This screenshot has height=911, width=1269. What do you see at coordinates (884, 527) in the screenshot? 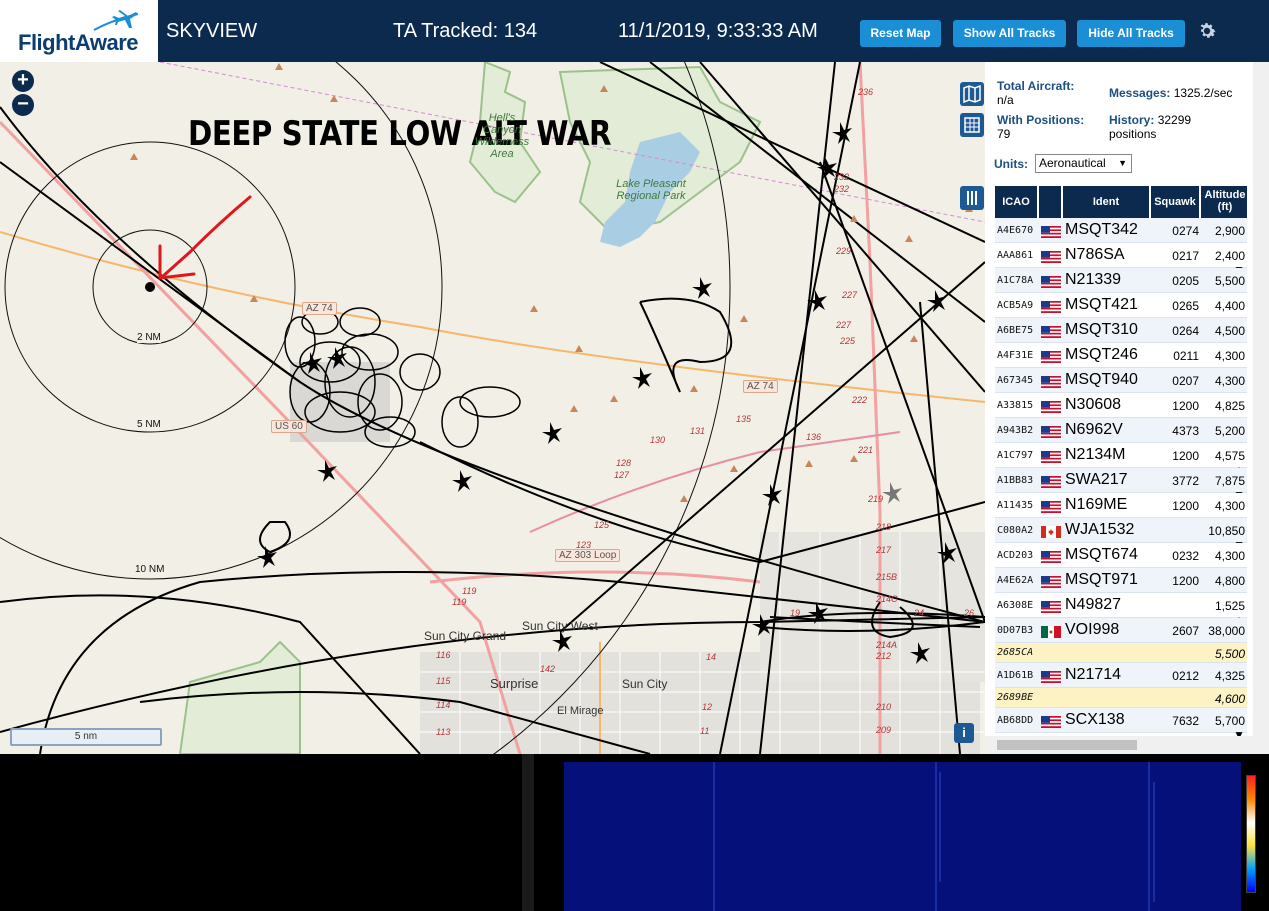
I see `milepost-label: 218` at bounding box center [884, 527].